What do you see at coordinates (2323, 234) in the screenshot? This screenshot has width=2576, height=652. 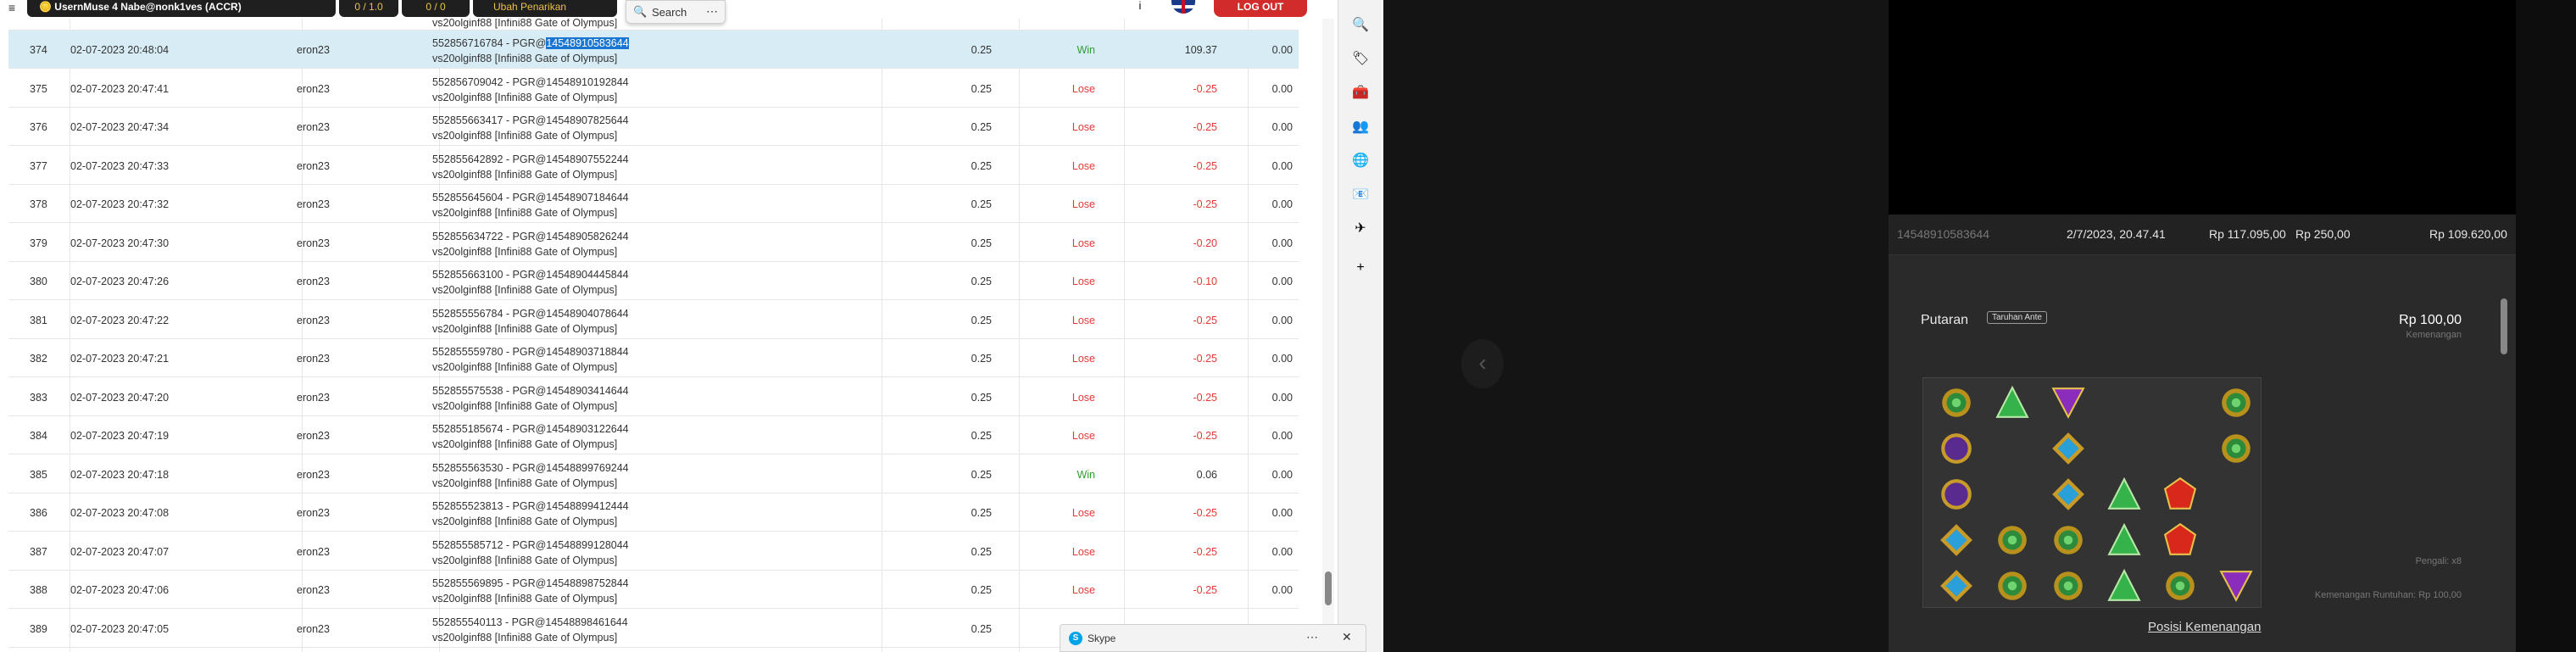 I see `bet-amount: Rp 250,00` at bounding box center [2323, 234].